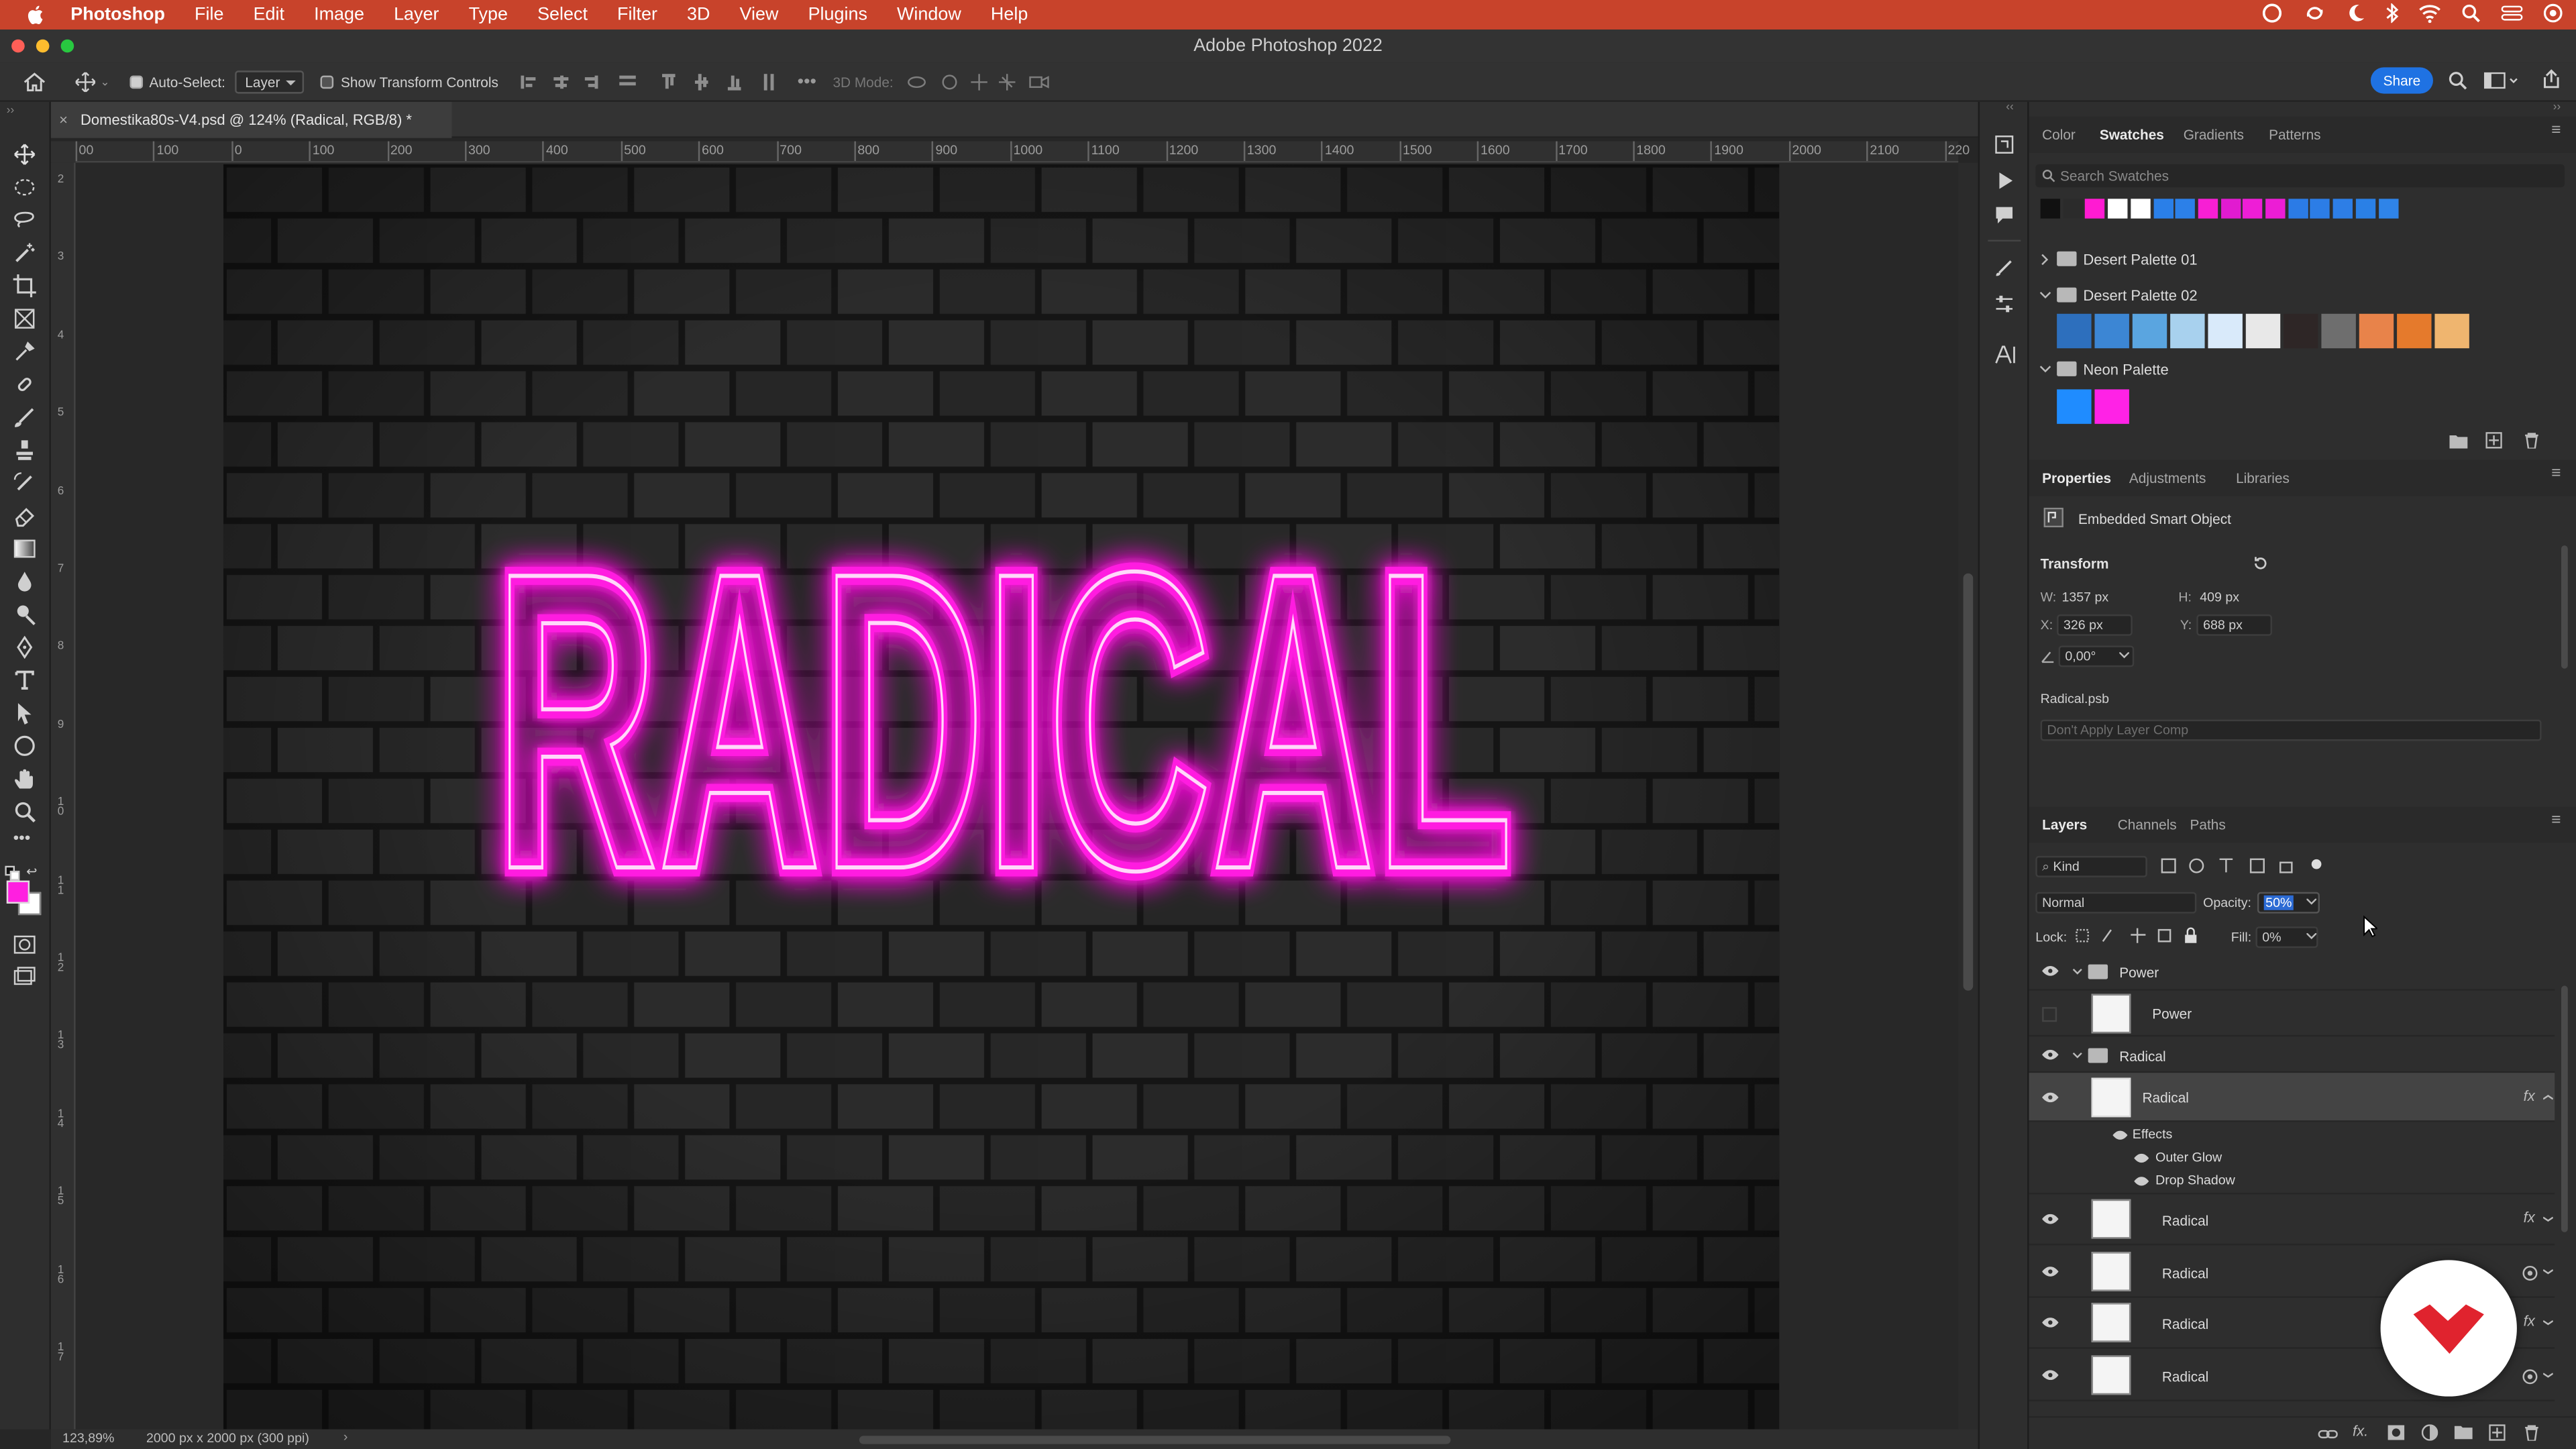 The image size is (2576, 1449). I want to click on layer-filter-icons, so click(2242, 865).